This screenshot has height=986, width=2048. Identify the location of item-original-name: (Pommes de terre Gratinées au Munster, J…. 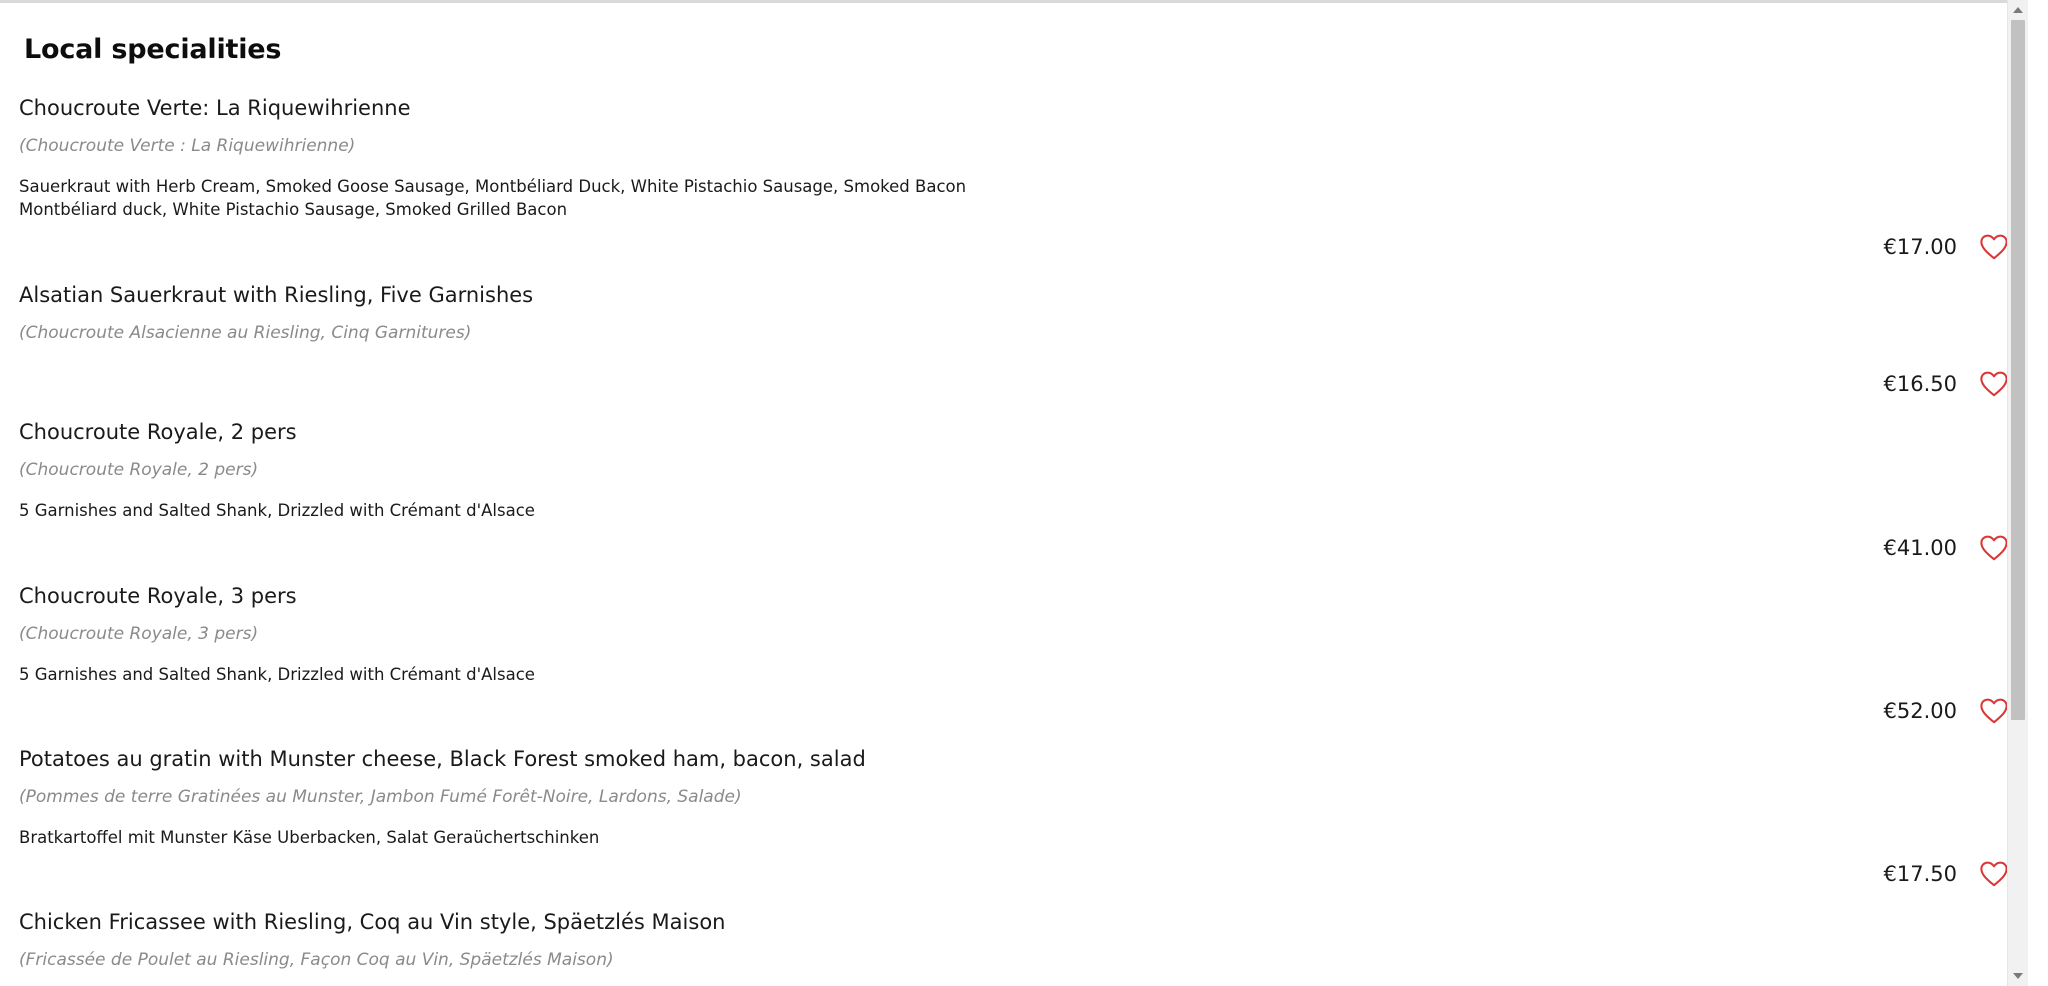
(380, 797).